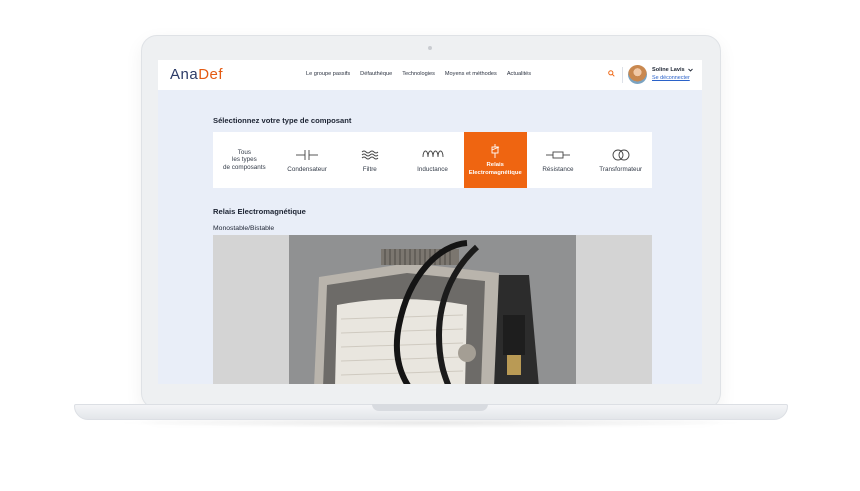 Image resolution: width=860 pixels, height=491 pixels. Describe the element at coordinates (369, 169) in the screenshot. I see `type-label: Filtre` at that location.